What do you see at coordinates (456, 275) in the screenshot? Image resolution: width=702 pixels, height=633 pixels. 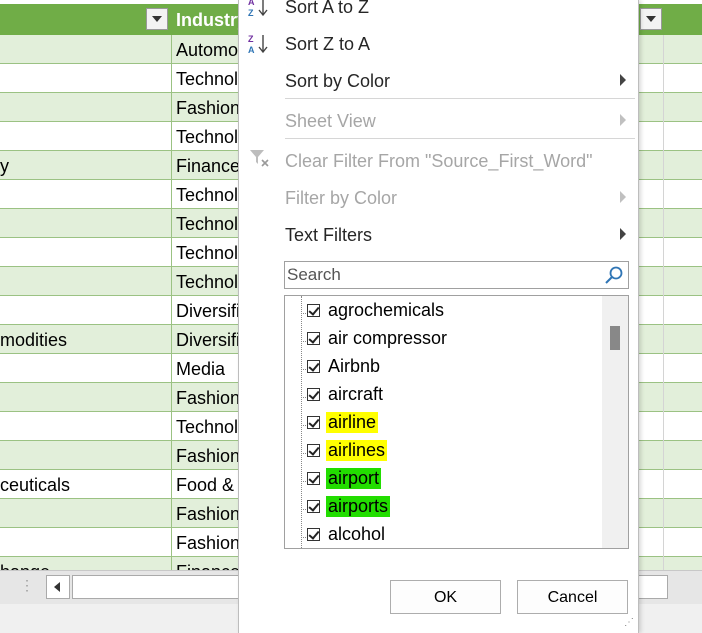 I see `filter-search-input: Search` at bounding box center [456, 275].